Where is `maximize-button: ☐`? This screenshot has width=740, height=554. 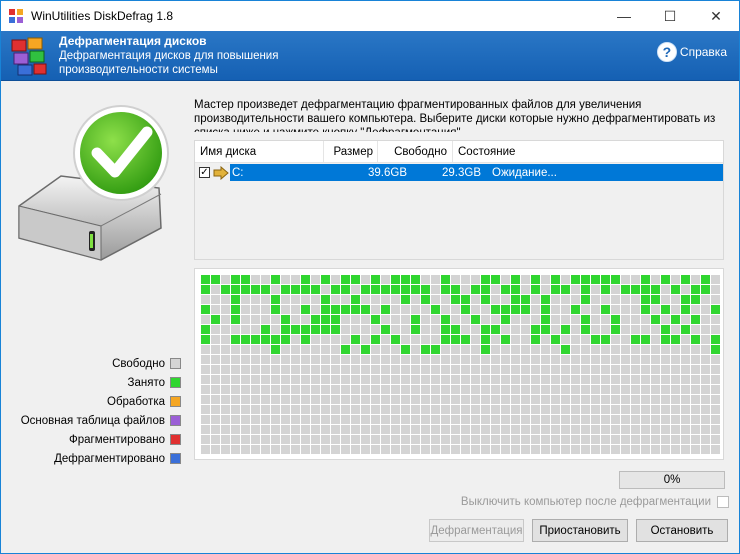 maximize-button: ☐ is located at coordinates (670, 16).